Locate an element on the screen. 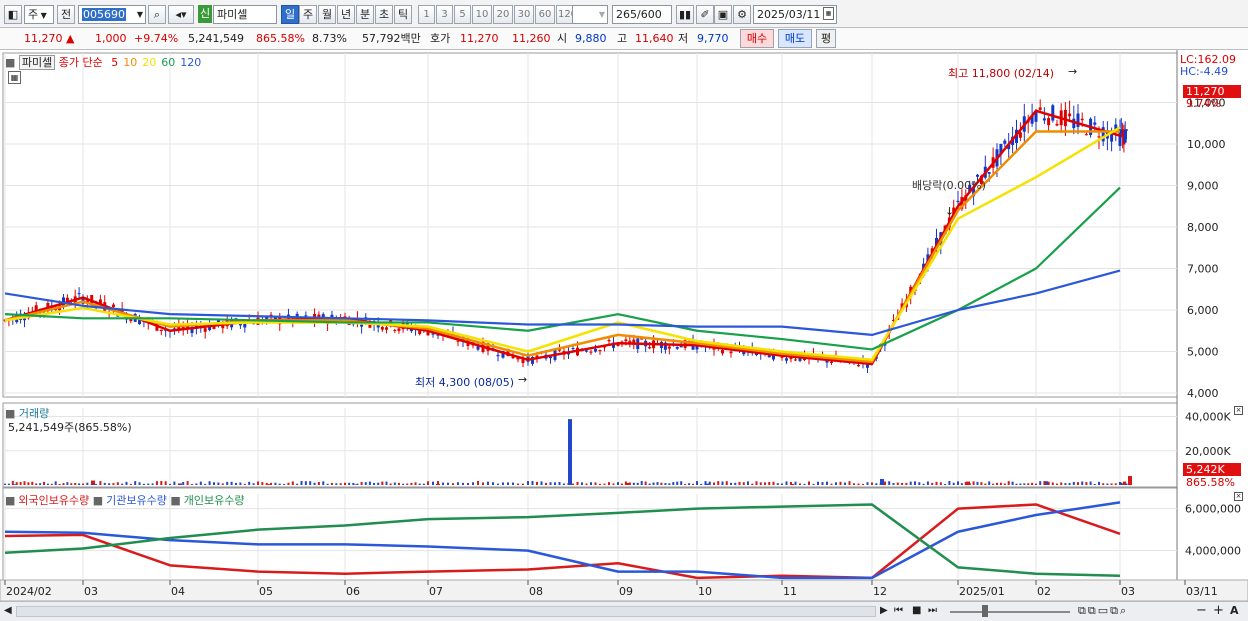  zoom-in-icon: + is located at coordinates (1218, 610).